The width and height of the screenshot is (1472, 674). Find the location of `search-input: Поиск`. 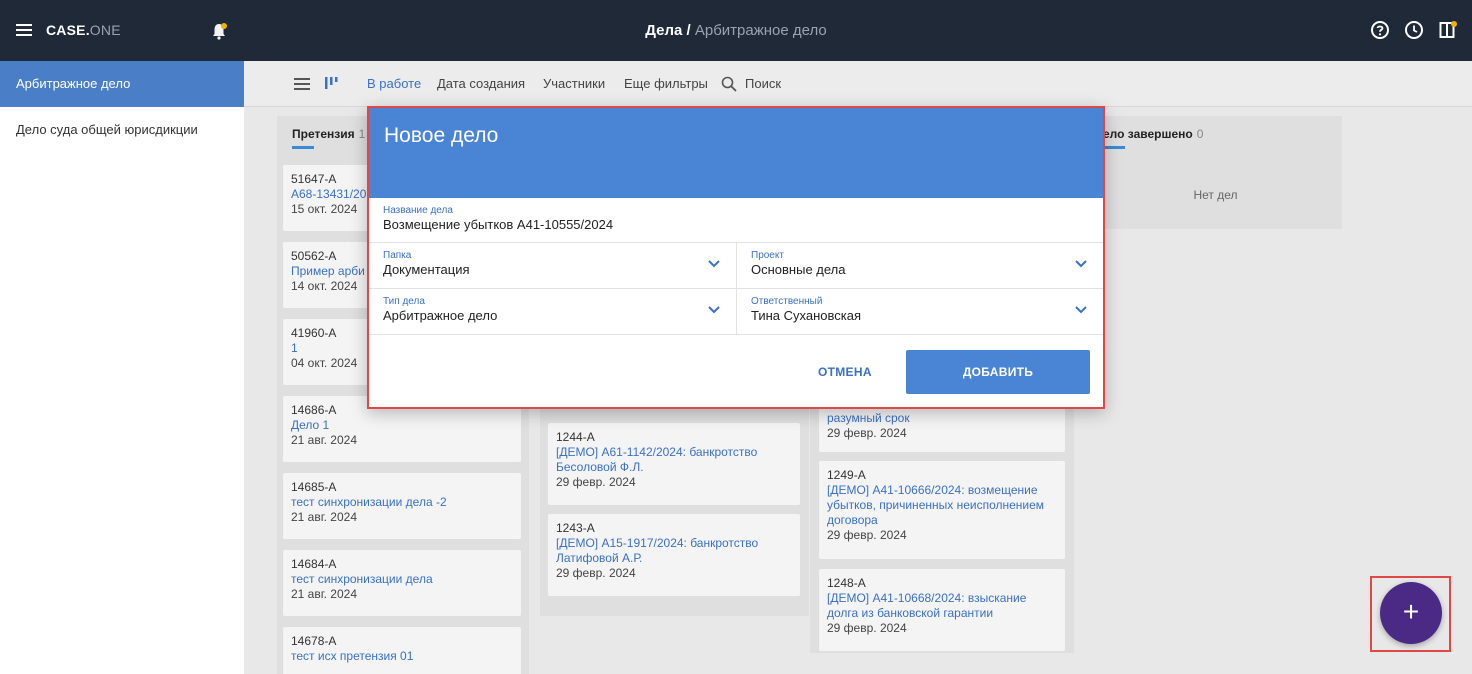

search-input: Поиск is located at coordinates (763, 83).